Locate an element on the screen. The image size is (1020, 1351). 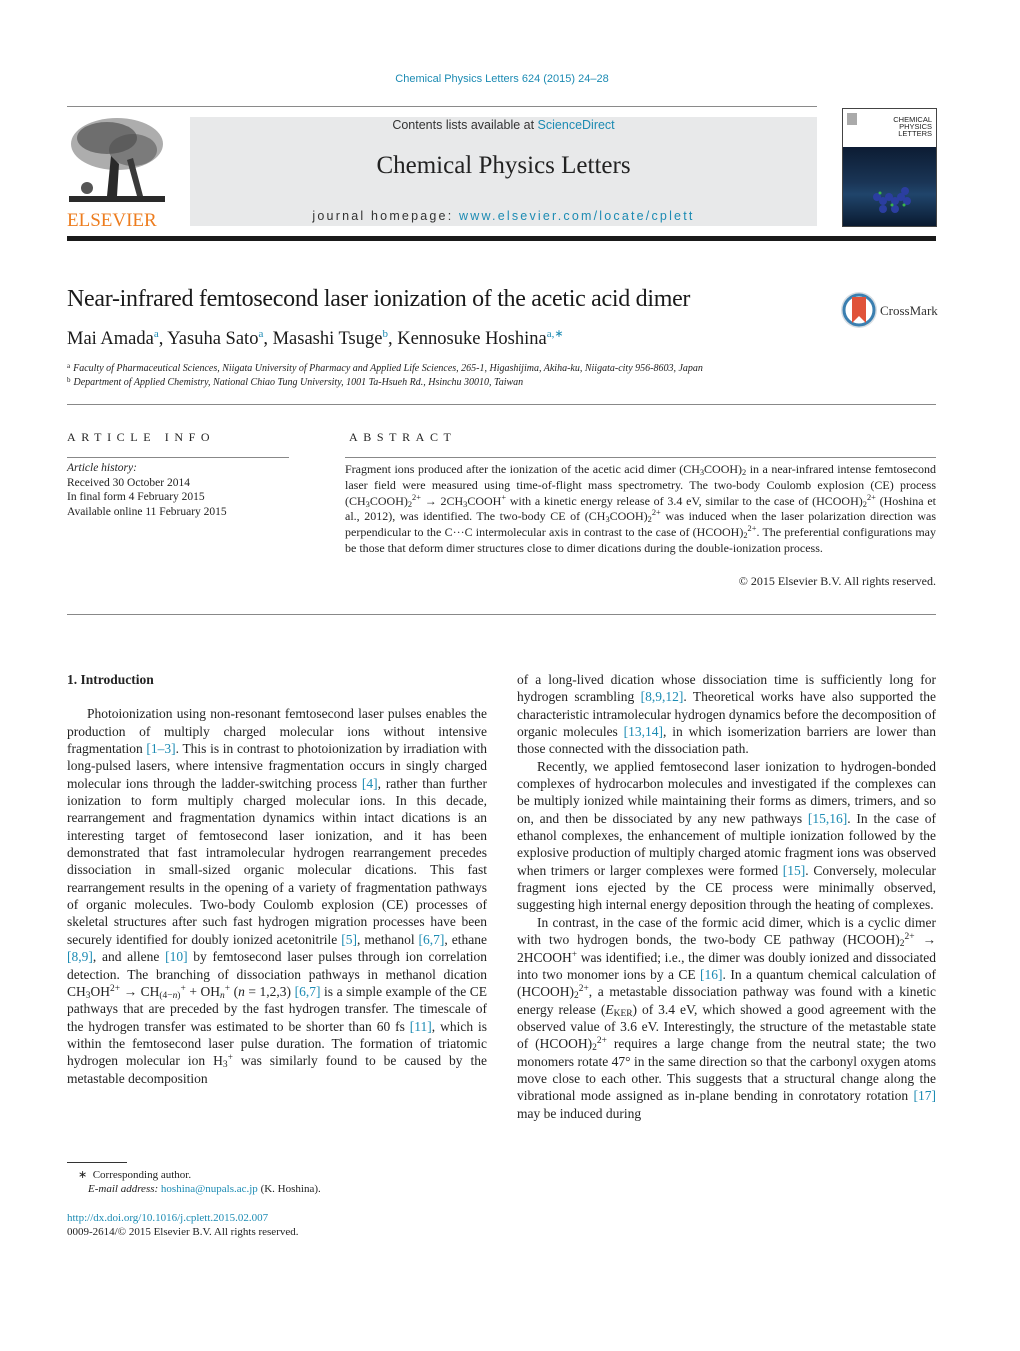
cover-top: CHEMICAL PHYSICS LETTERS is located at coordinates (889, 128).